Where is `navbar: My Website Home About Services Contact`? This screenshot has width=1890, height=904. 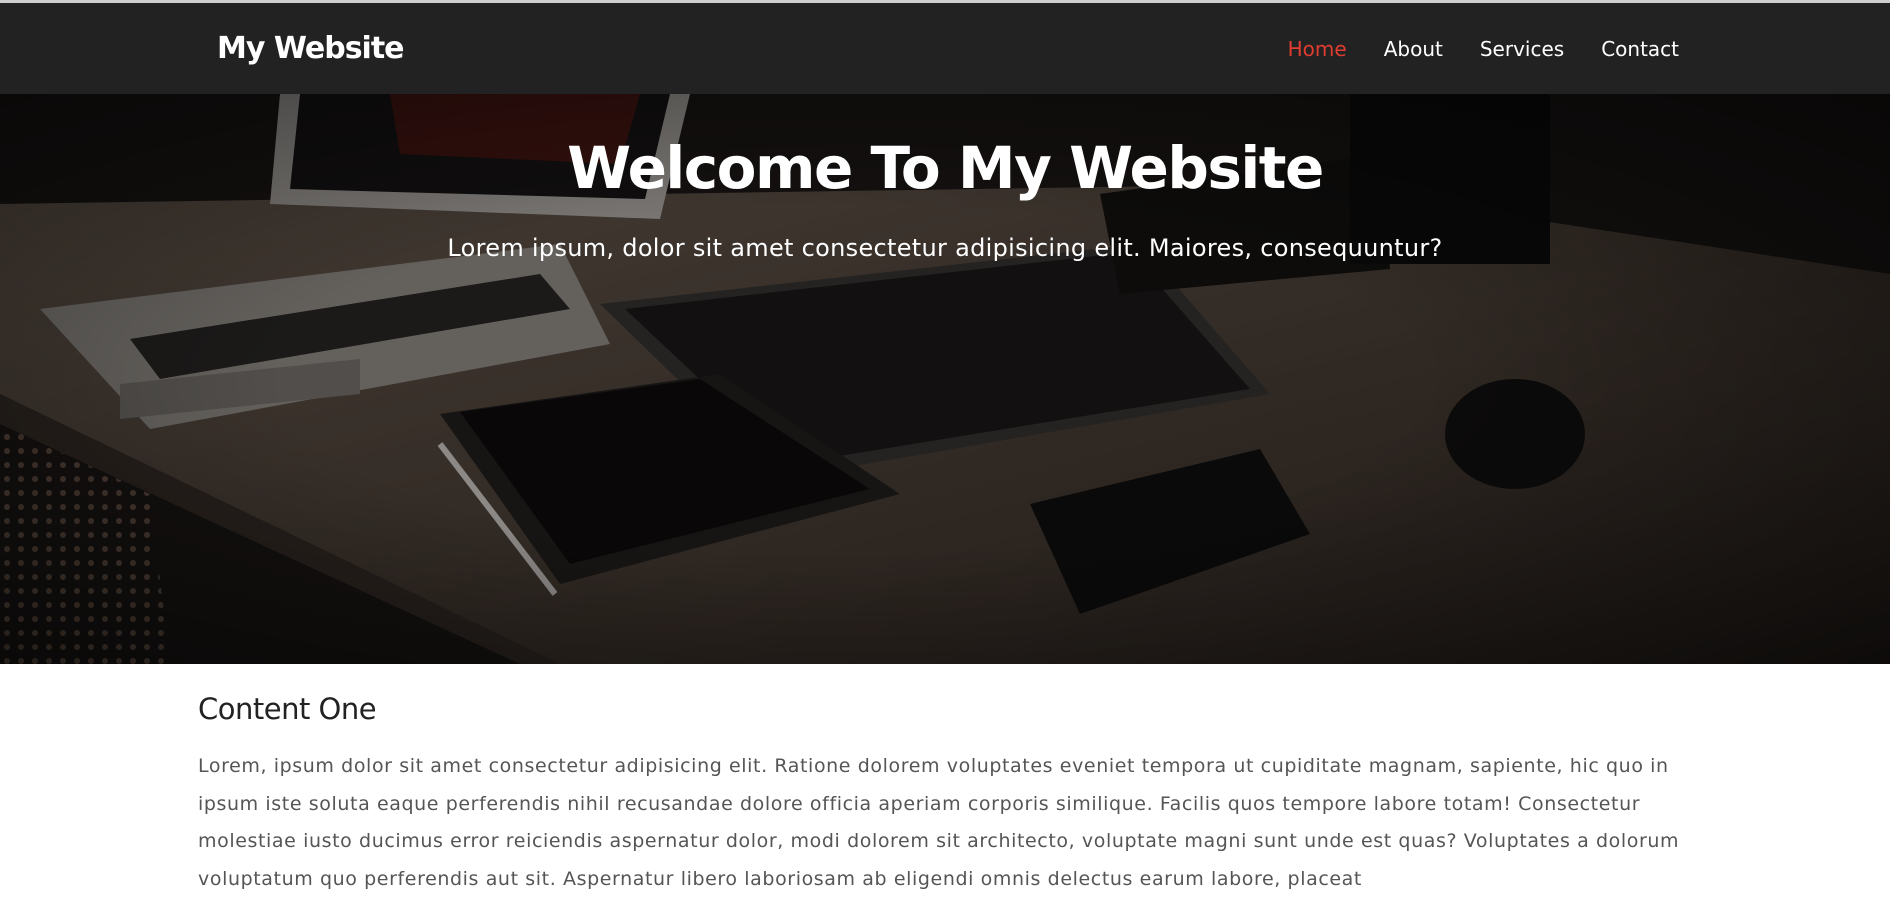 navbar: My Website Home About Services Contact is located at coordinates (945, 48).